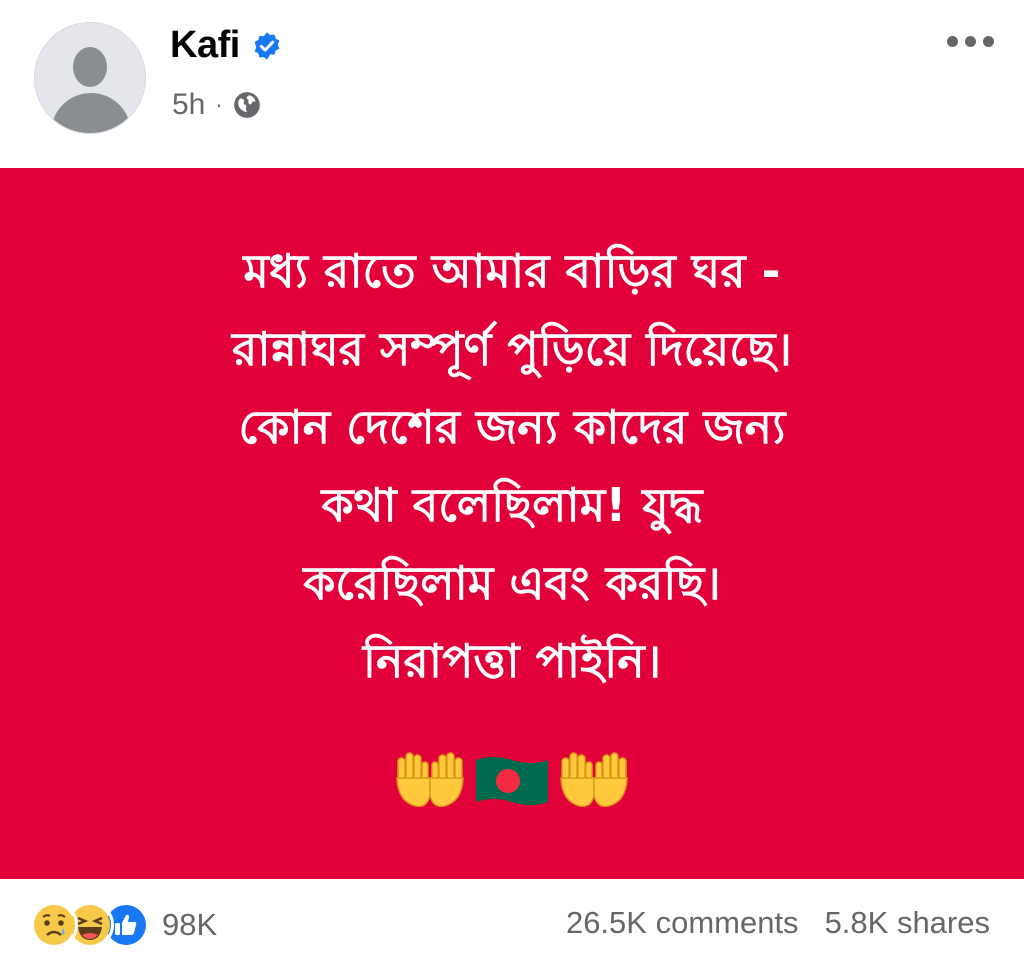 The width and height of the screenshot is (1024, 956). What do you see at coordinates (682, 923) in the screenshot?
I see `comments-count: 26.5K comments` at bounding box center [682, 923].